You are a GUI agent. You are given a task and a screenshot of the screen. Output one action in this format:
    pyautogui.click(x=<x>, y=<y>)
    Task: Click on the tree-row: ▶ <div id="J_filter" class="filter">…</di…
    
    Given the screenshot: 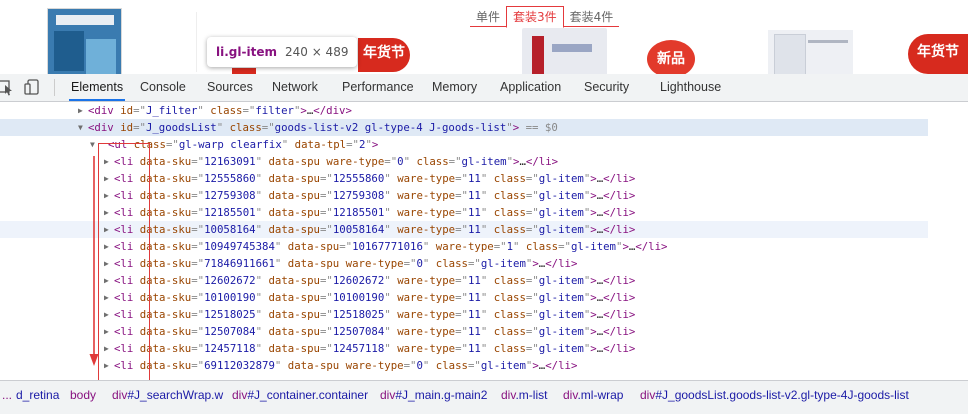 What is the action you would take?
    pyautogui.click(x=464, y=110)
    